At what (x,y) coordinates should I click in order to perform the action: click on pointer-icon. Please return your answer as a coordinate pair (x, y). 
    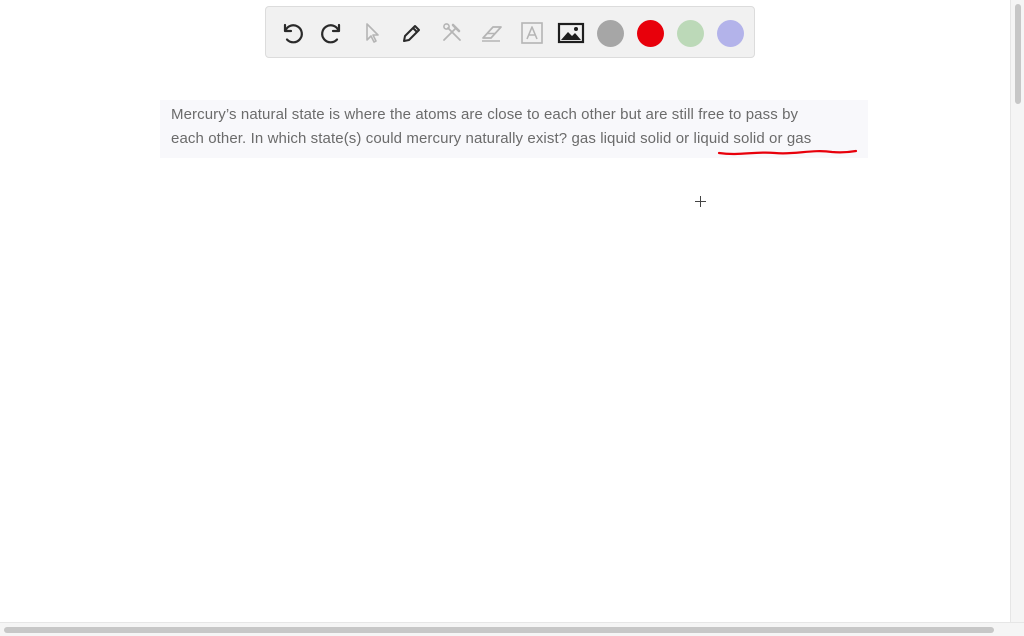
    Looking at the image, I should click on (372, 33).